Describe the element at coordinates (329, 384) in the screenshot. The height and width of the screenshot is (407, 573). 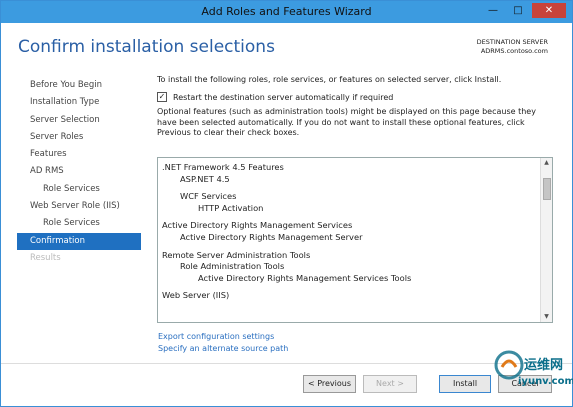
I see `previous-button: < Previous` at that location.